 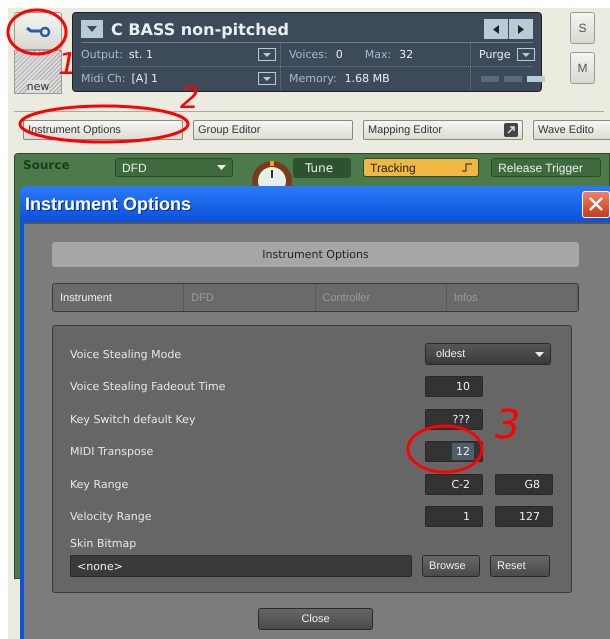 I want to click on value-field: ???, so click(x=454, y=419).